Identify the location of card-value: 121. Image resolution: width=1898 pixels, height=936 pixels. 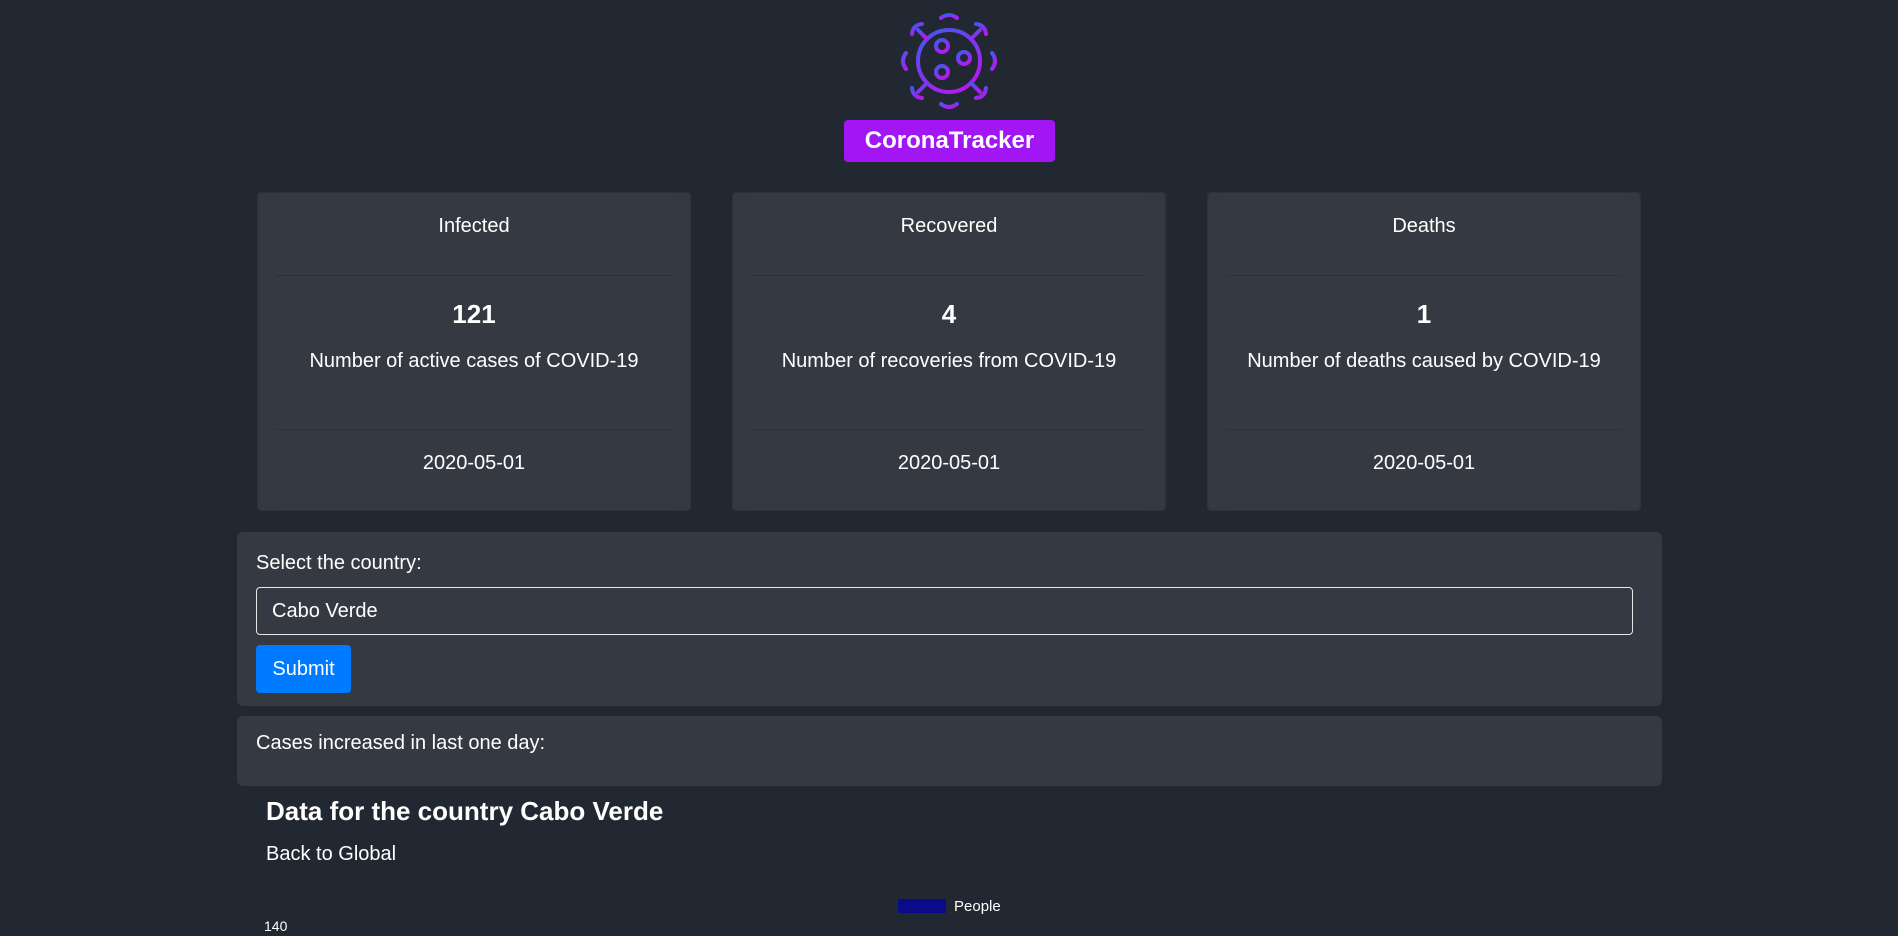
(474, 314).